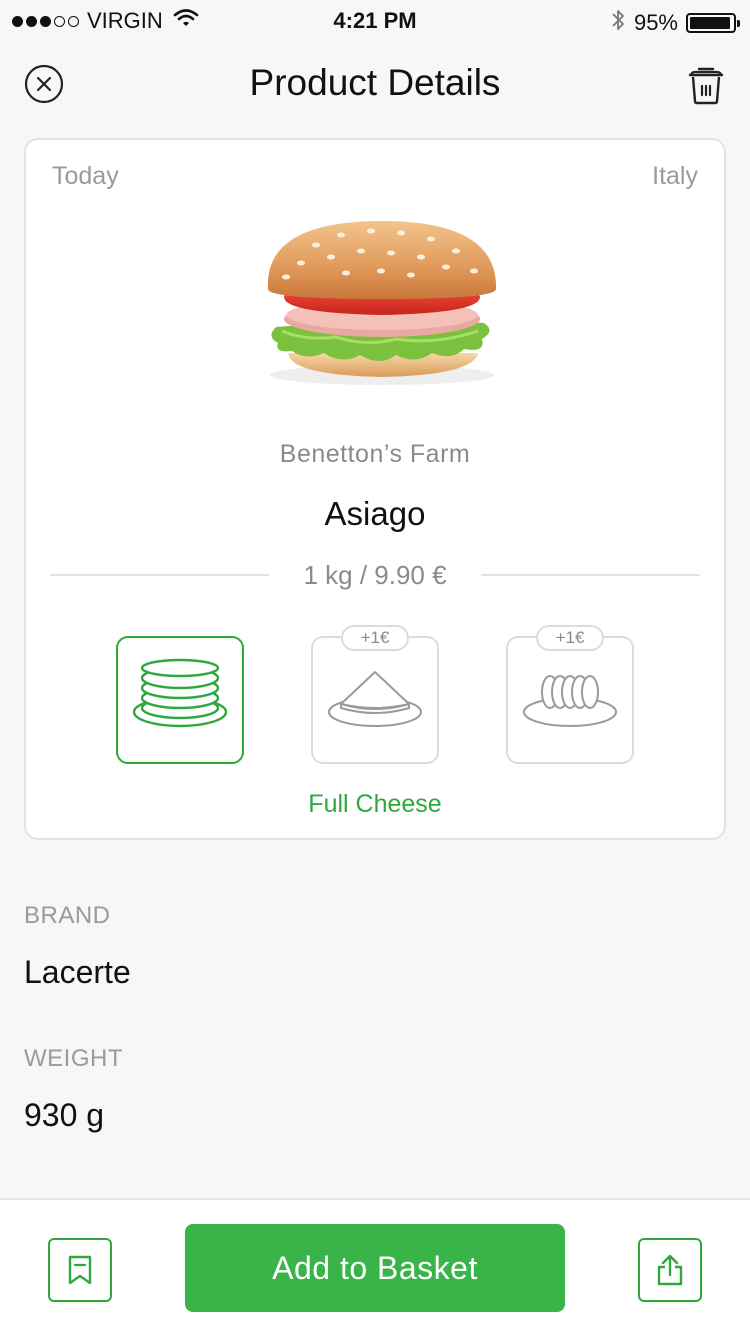  What do you see at coordinates (375, 699) in the screenshot?
I see `cheese-wedge-icon` at bounding box center [375, 699].